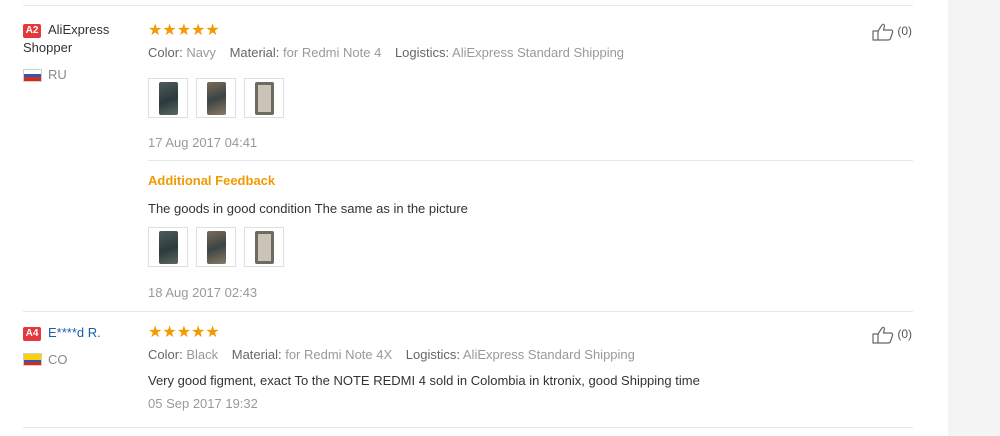 The image size is (1000, 436). I want to click on review-date: 17 Aug 2017 04:41, so click(203, 142).